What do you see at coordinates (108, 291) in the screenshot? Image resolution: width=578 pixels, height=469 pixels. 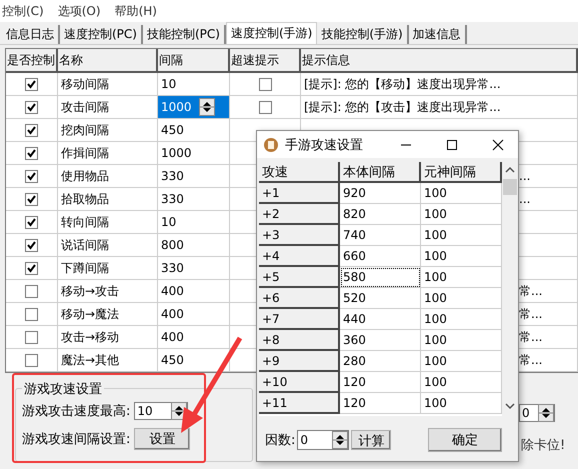 I see `table-cell: 移动→攻击` at bounding box center [108, 291].